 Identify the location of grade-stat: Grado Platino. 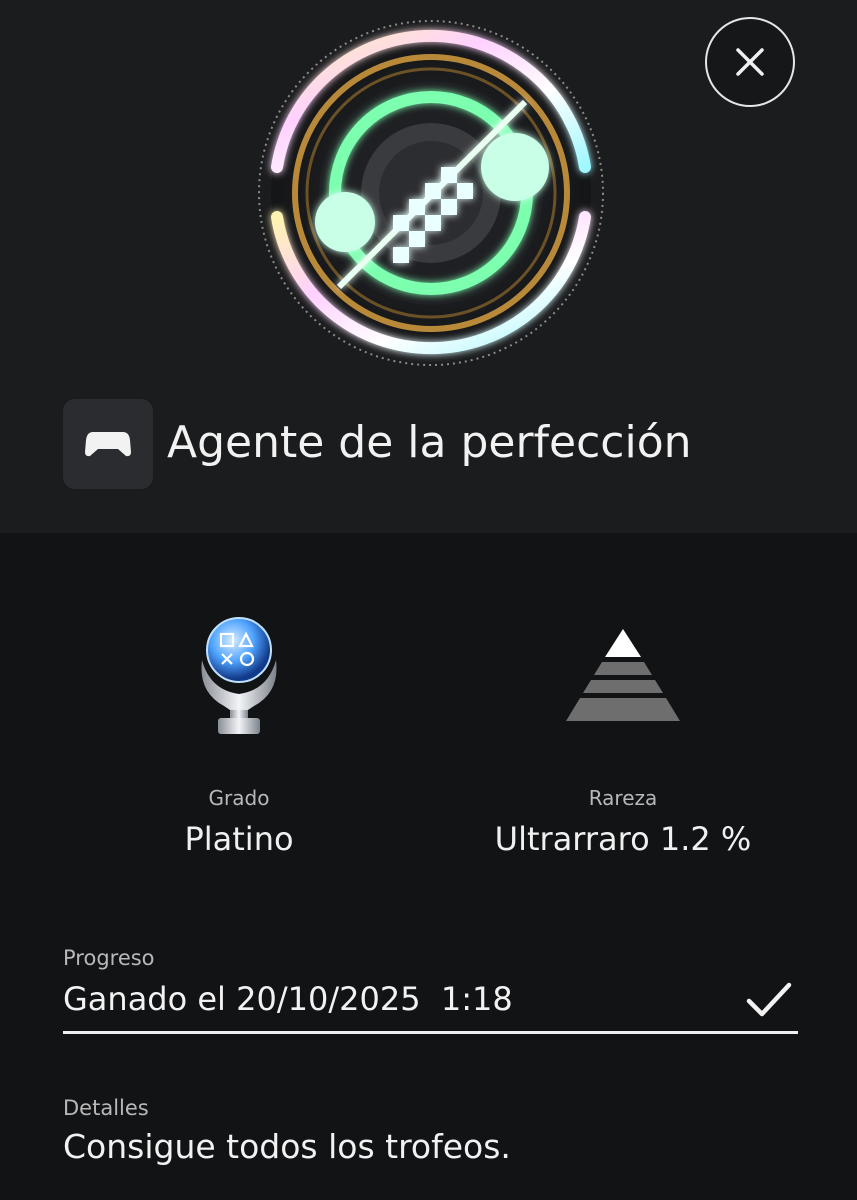
(239, 730).